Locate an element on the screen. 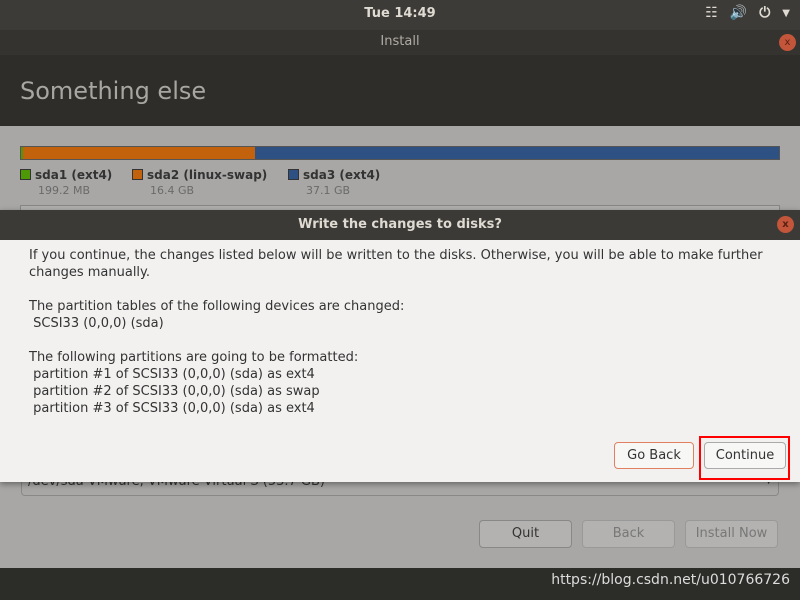 The width and height of the screenshot is (800, 600). partition-segment-sda3 is located at coordinates (517, 153).